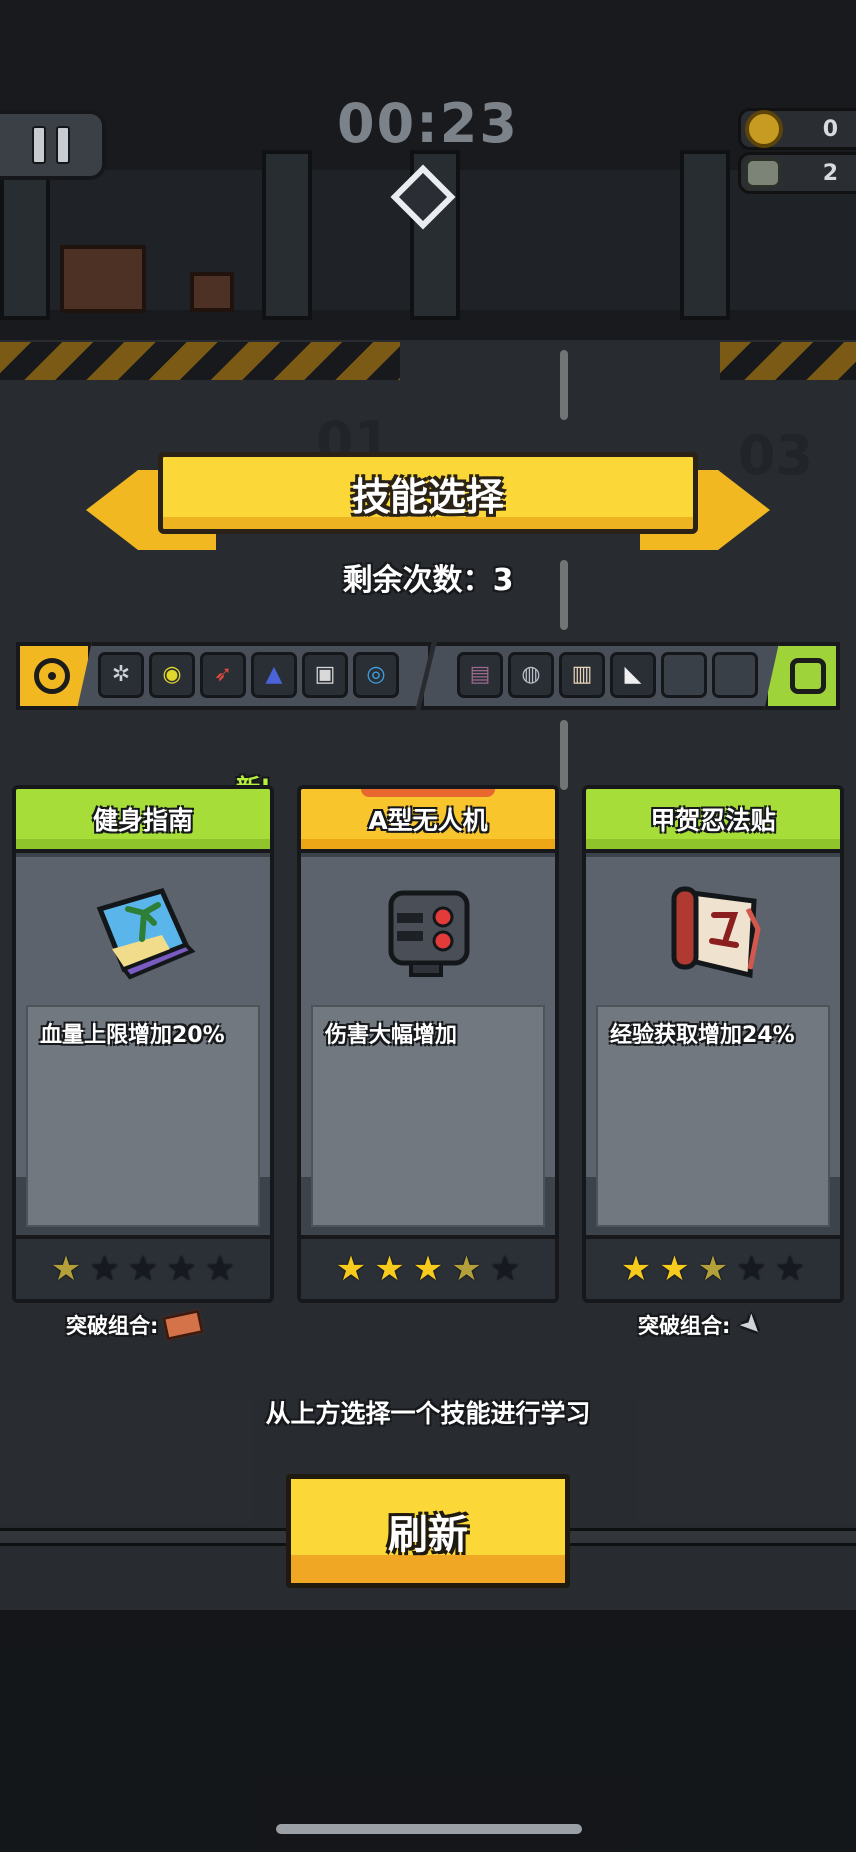 The image size is (856, 1852). I want to click on skill-card: A型无人机 伤害大幅增加 ★ ★ ★ ★ ★, so click(428, 1044).